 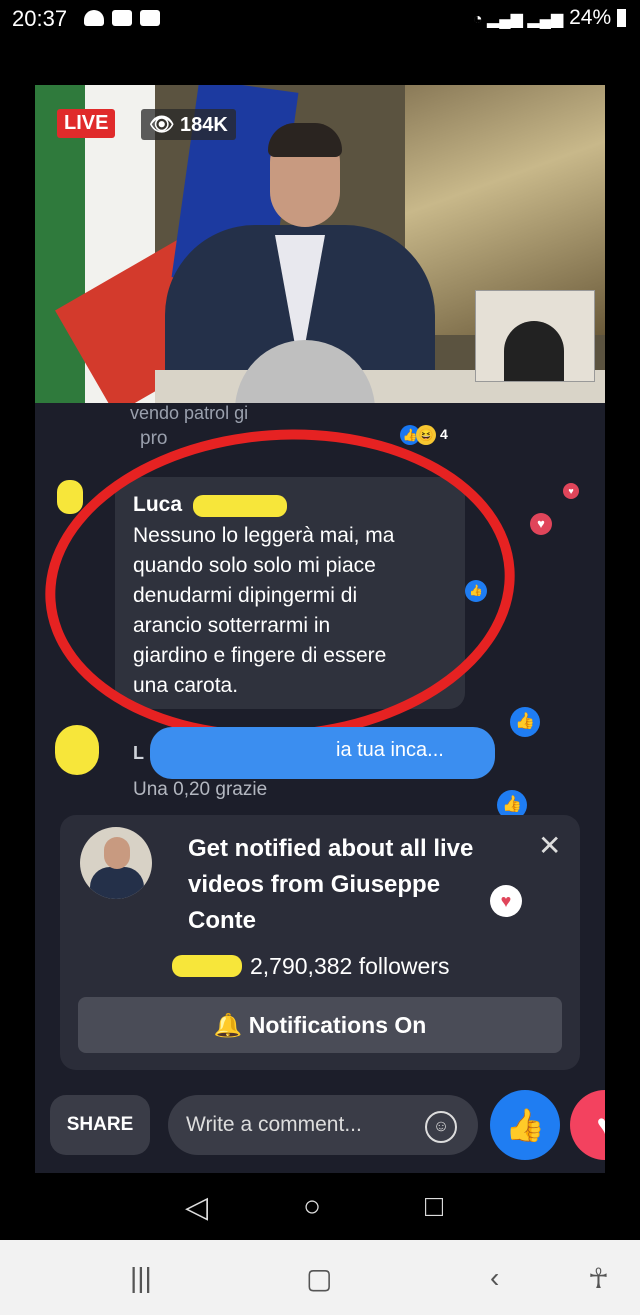 I want to click on avatar-body, so click(x=117, y=883).